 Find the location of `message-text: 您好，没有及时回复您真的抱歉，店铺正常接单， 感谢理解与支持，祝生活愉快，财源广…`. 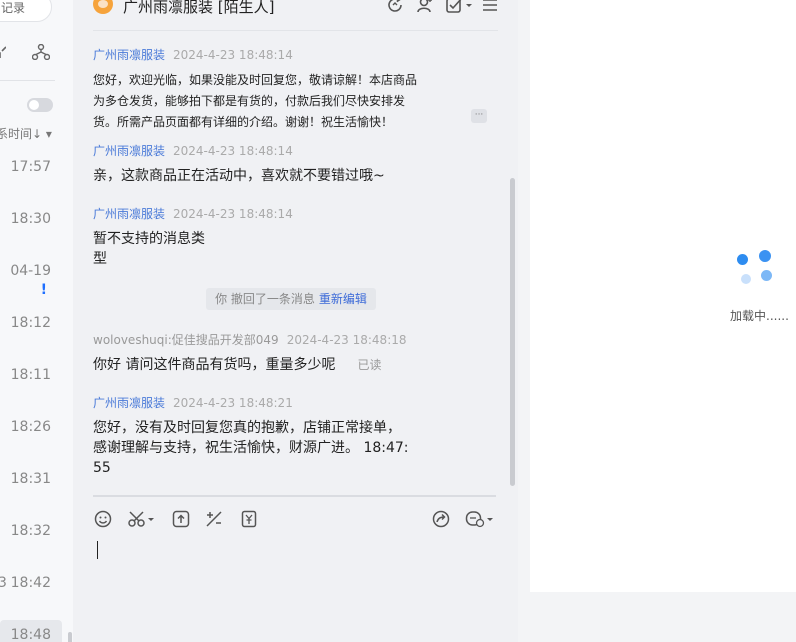

message-text: 您好，没有及时回复您真的抱歉，店铺正常接单， 感谢理解与支持，祝生活愉快，财源广… is located at coordinates (251, 448).